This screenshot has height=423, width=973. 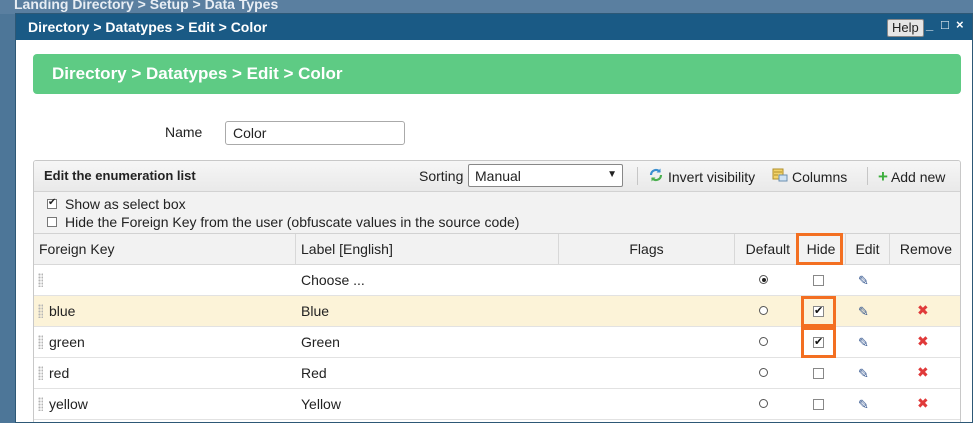 What do you see at coordinates (819, 249) in the screenshot?
I see `highlight-box-hide-header` at bounding box center [819, 249].